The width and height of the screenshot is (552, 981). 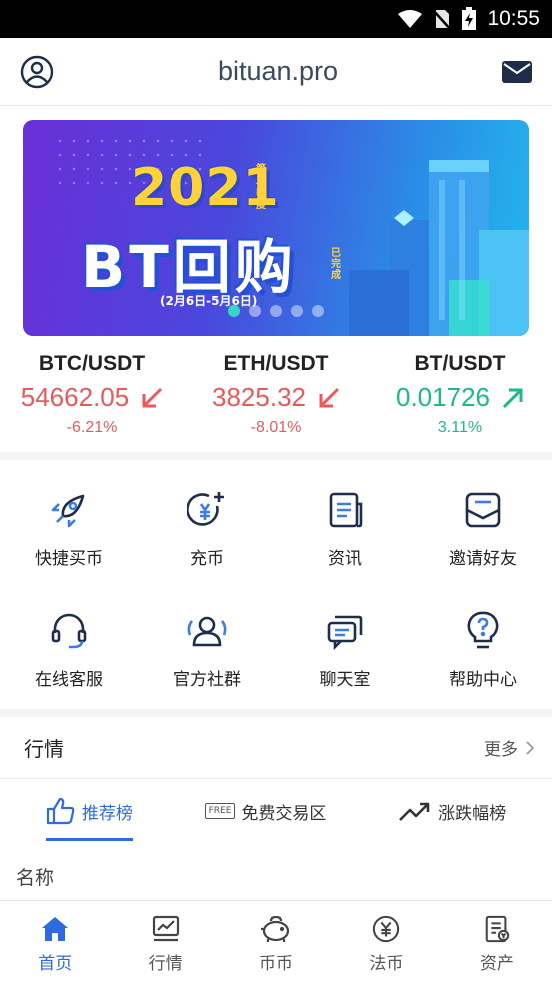 I want to click on nav-home: 首页, so click(x=55, y=941).